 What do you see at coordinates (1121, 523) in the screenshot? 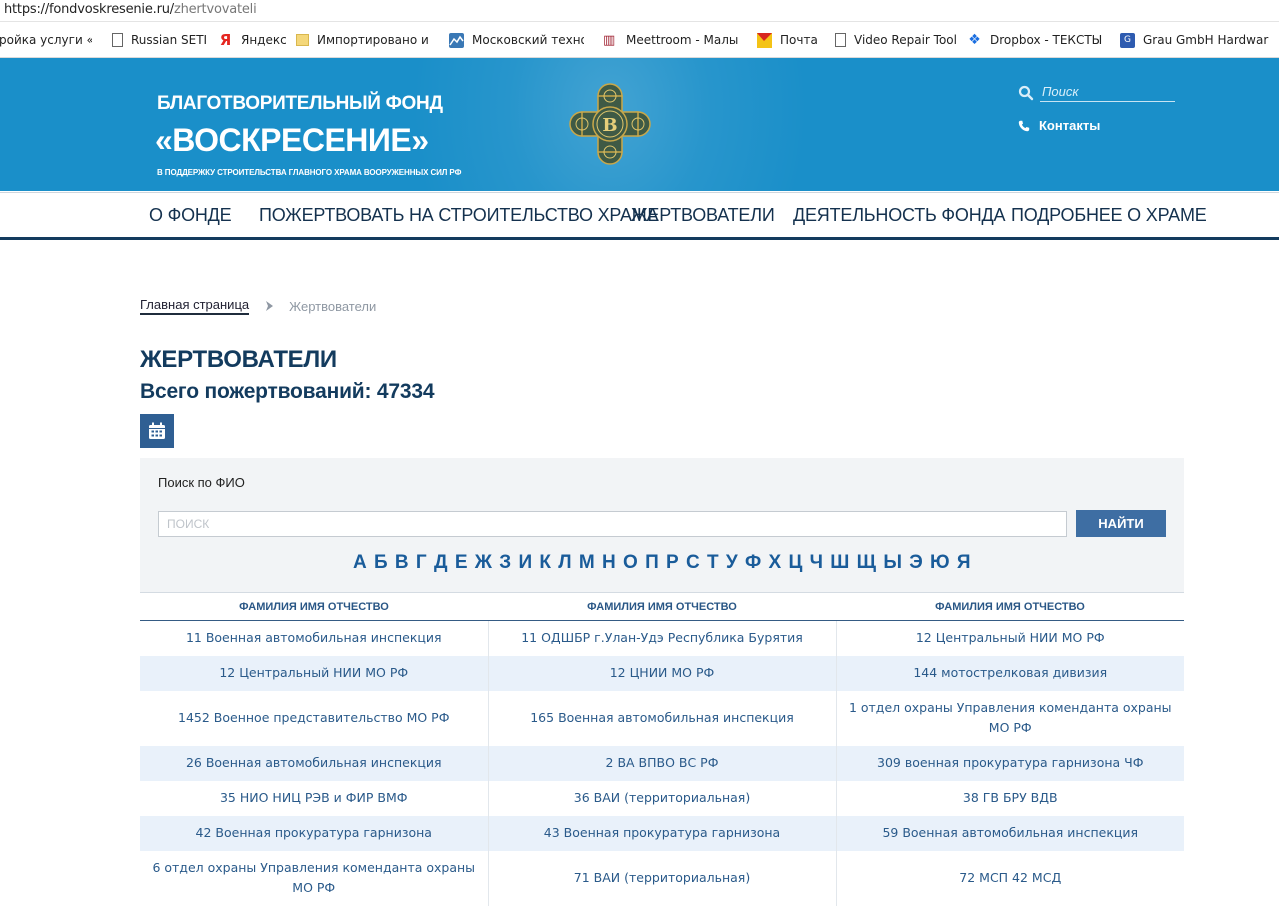
I see `find-button: НАЙТИ` at bounding box center [1121, 523].